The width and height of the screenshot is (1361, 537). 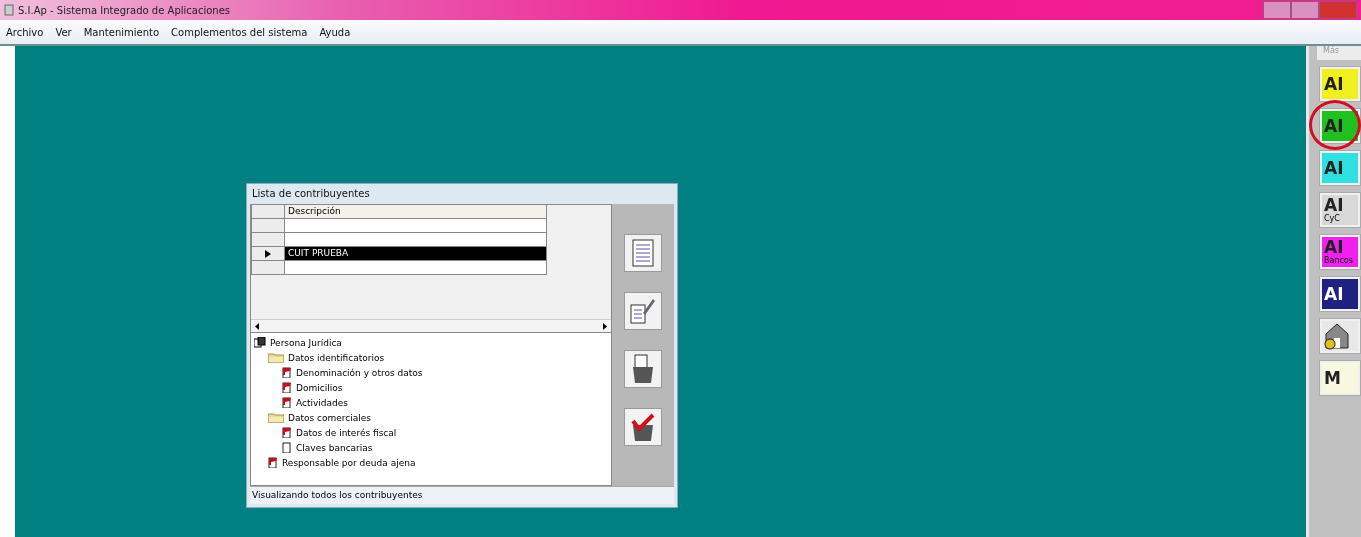 I want to click on menu-item: Archivo, so click(x=25, y=32).